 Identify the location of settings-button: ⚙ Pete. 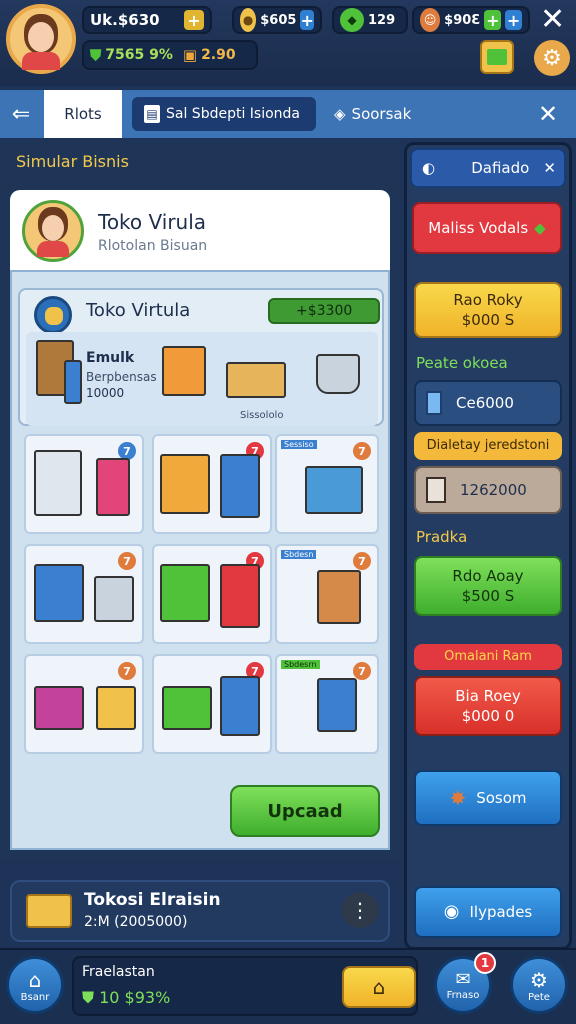
(539, 985).